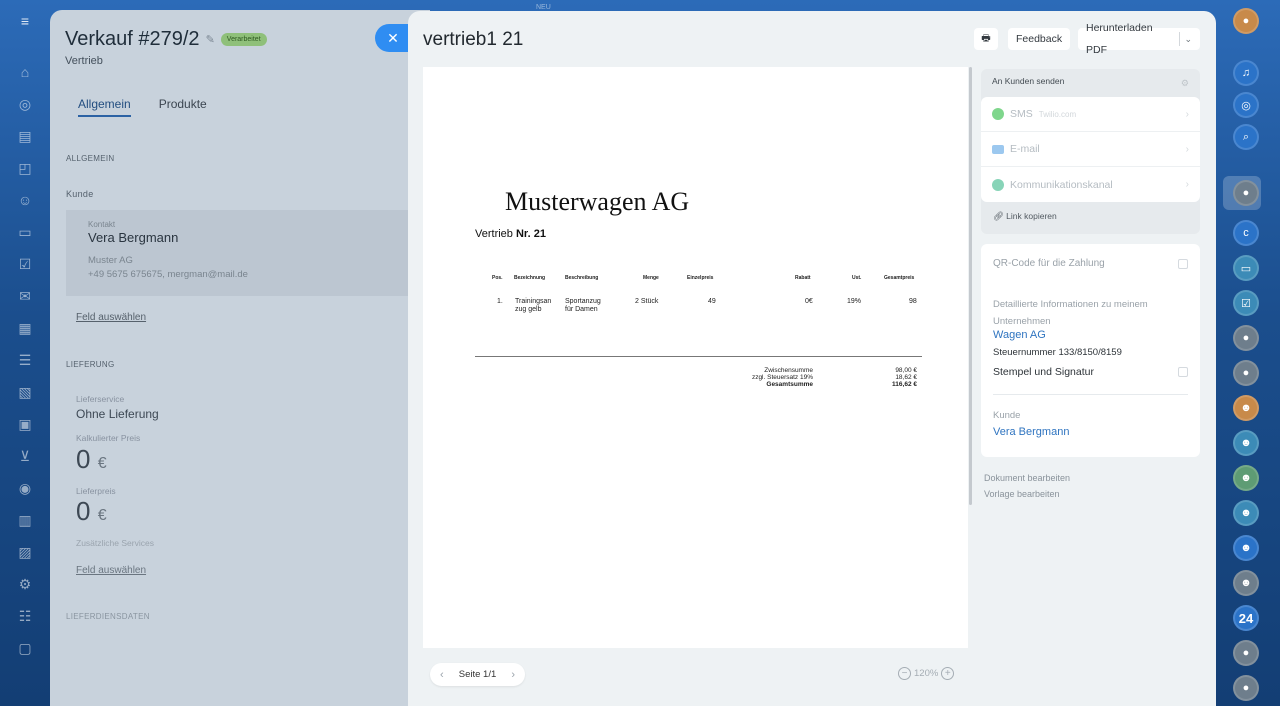 The image size is (1280, 706). What do you see at coordinates (25, 648) in the screenshot?
I see `more-icon: ▢` at bounding box center [25, 648].